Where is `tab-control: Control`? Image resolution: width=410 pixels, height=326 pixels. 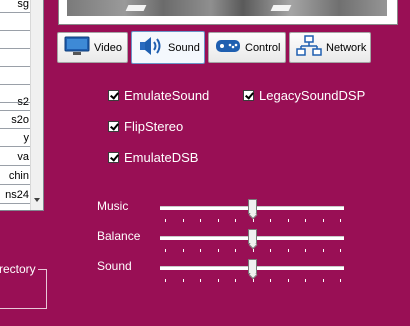 tab-control: Control is located at coordinates (247, 47).